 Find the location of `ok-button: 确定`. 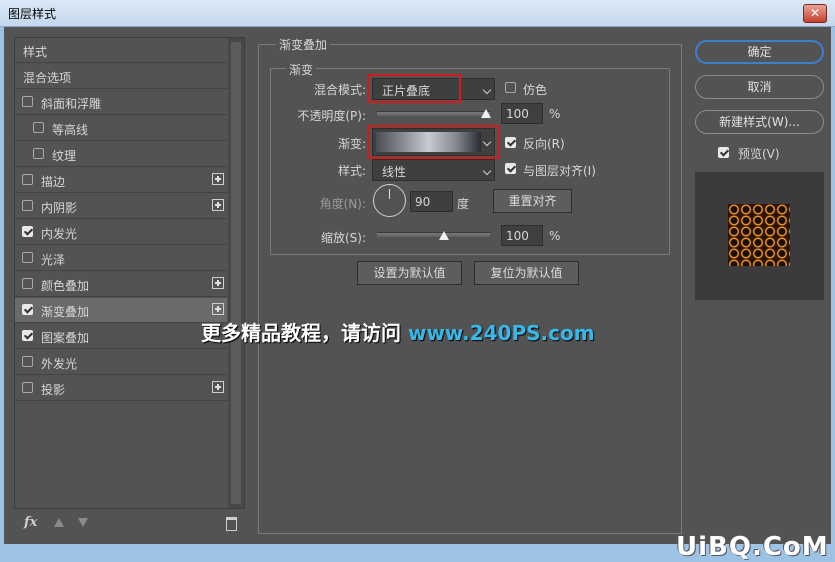

ok-button: 确定 is located at coordinates (759, 52).